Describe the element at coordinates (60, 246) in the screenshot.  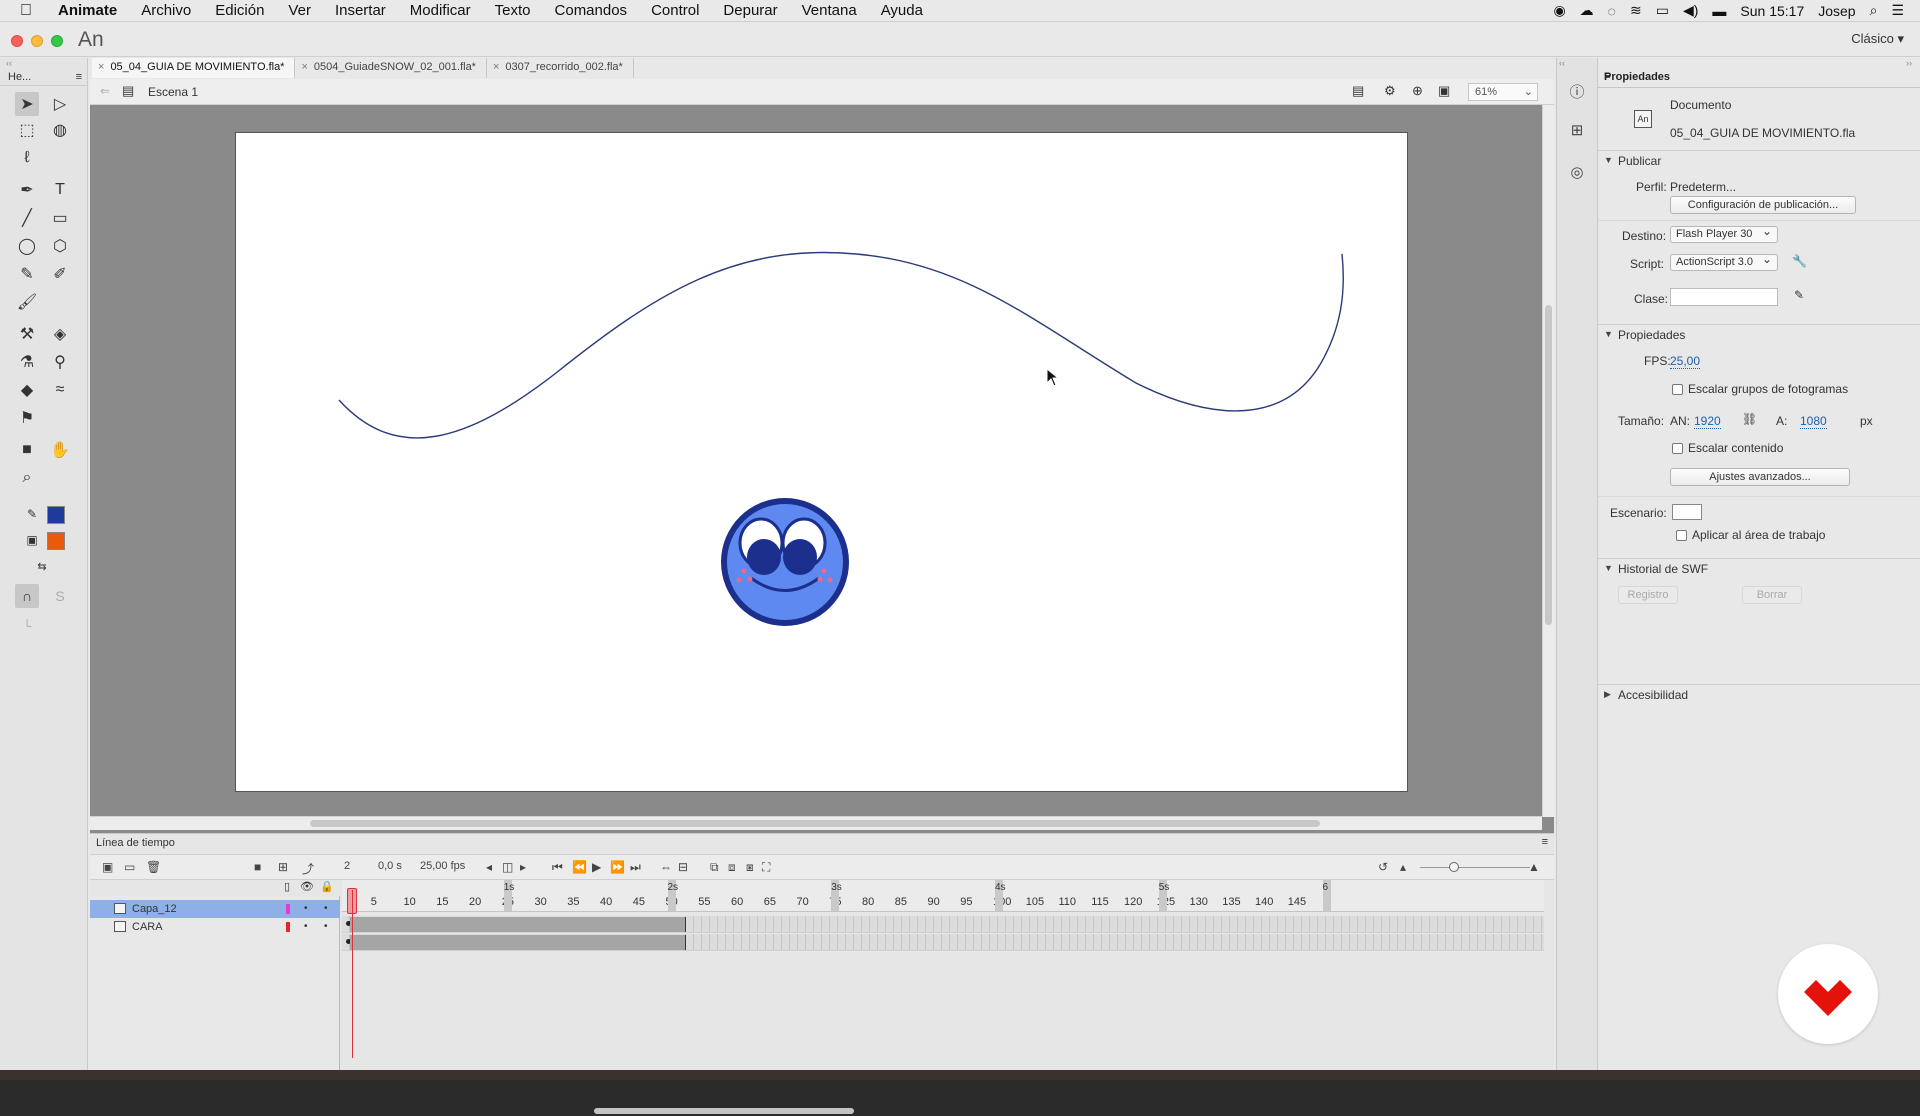
I see `polystar-tool-icon: ⬡` at that location.